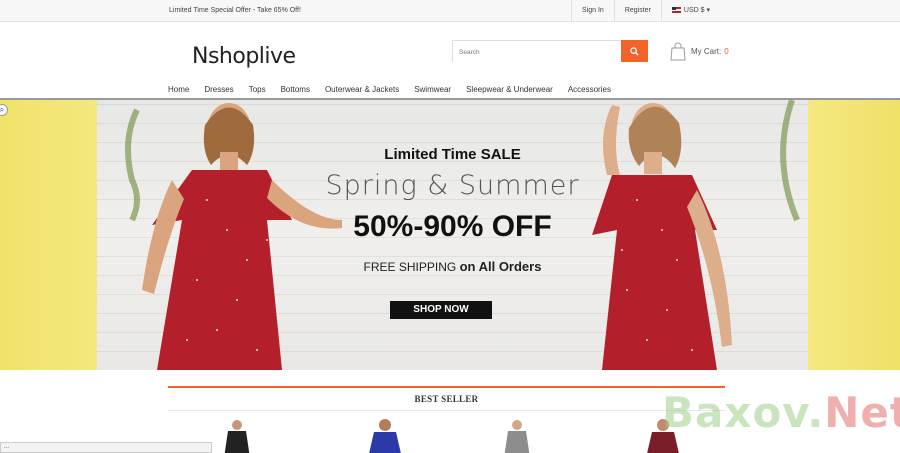  What do you see at coordinates (446, 410) in the screenshot?
I see `best-seller-rule` at bounding box center [446, 410].